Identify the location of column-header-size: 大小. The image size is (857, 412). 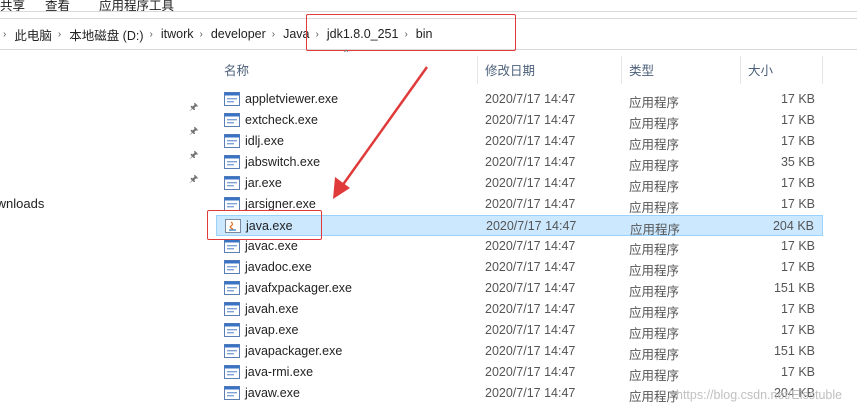
(760, 69).